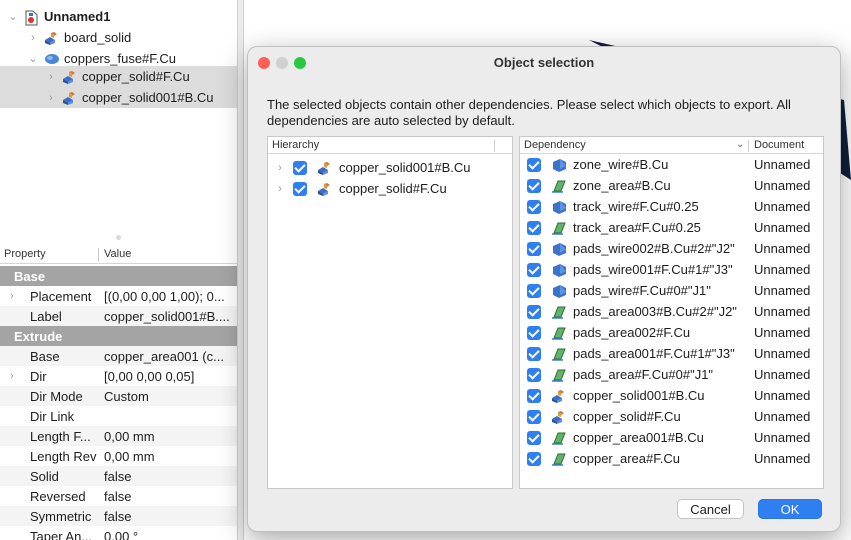 The width and height of the screenshot is (851, 540). What do you see at coordinates (671, 332) in the screenshot?
I see `dependency-item: pads_area002#F.Cu Unnamed` at bounding box center [671, 332].